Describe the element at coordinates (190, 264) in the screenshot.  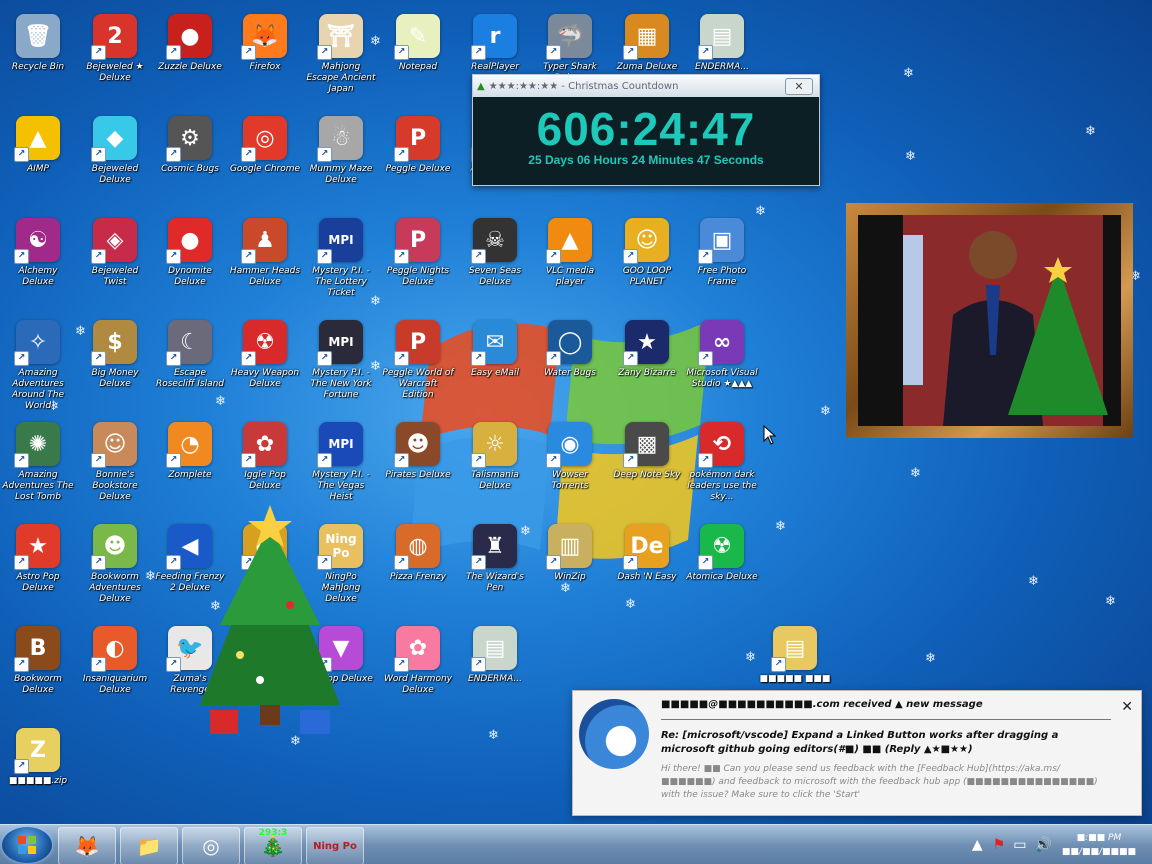
I see `desktop-icon: ● ↗ Dynomite Deluxe` at that location.